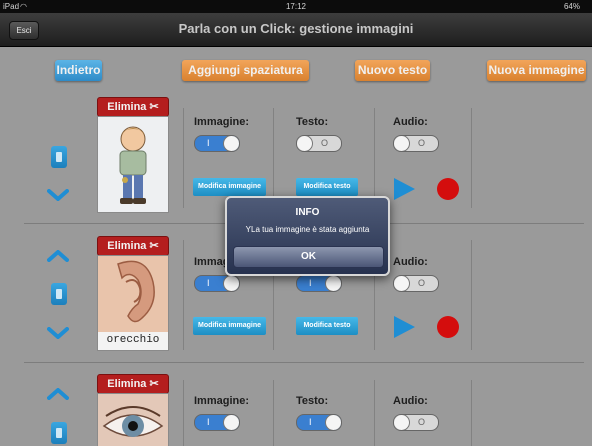 This screenshot has width=592, height=446. Describe the element at coordinates (319, 143) in the screenshot. I see `text-toggle: O` at that location.